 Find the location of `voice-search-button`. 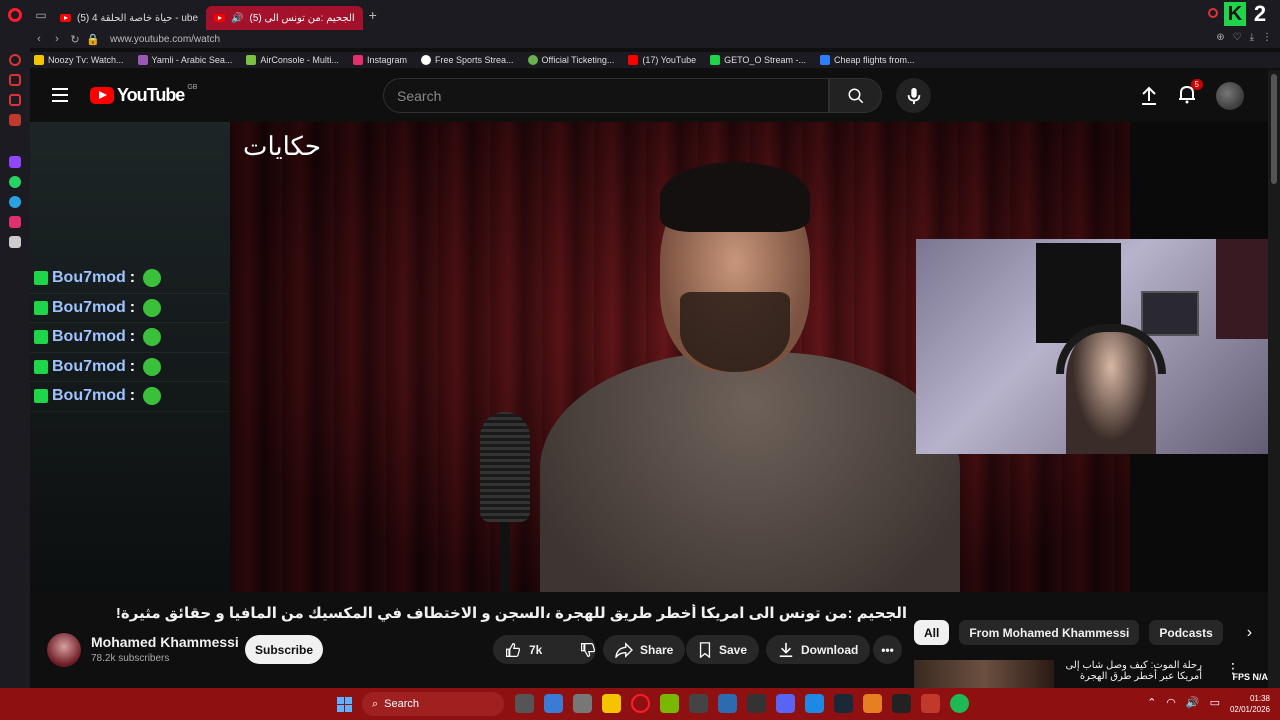

voice-search-button is located at coordinates (913, 95).